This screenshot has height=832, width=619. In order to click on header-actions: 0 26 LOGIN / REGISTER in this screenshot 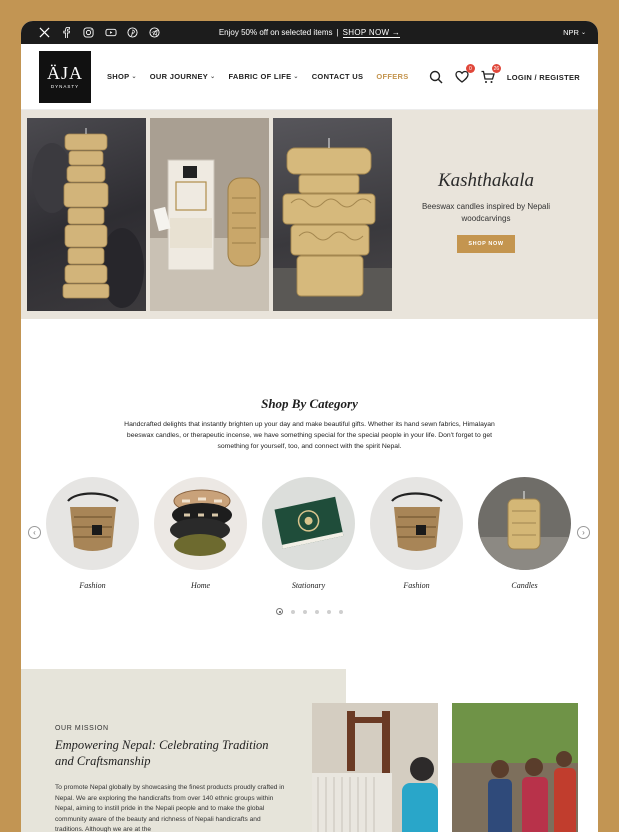, I will do `click(504, 77)`.